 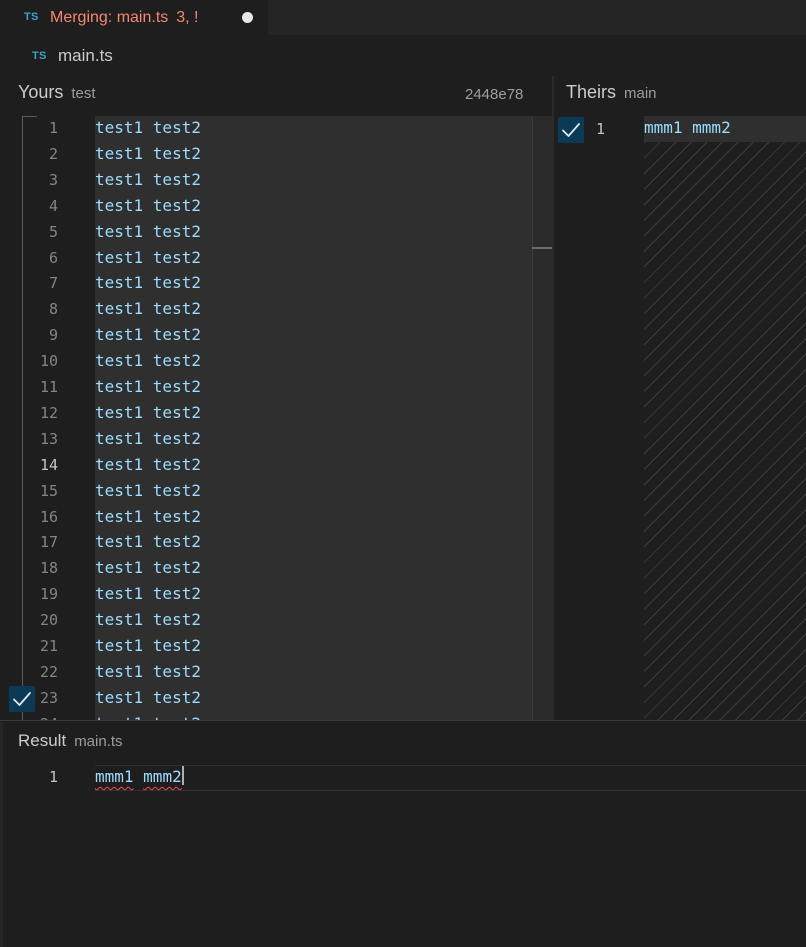 I want to click on code-line-row: 23 test1 test2, so click(x=276, y=699).